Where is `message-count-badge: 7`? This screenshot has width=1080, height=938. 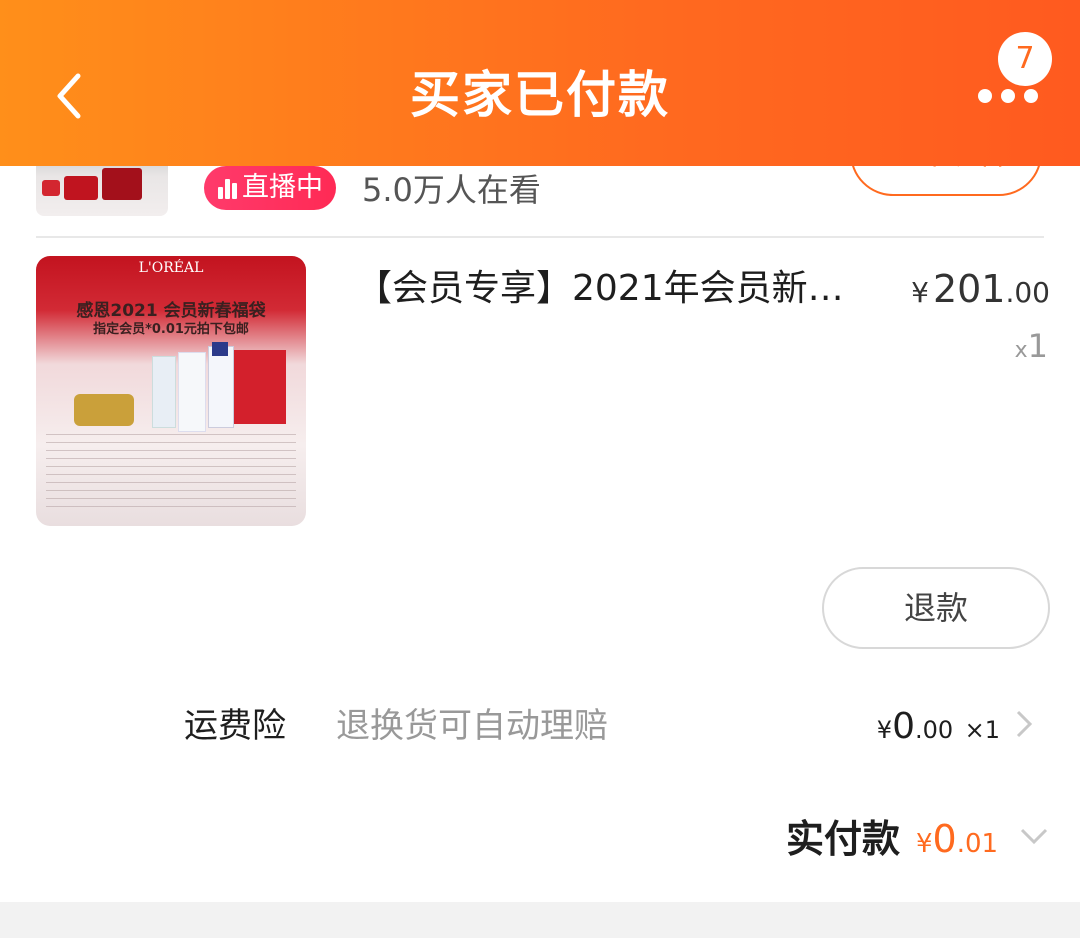
message-count-badge: 7 is located at coordinates (1025, 59).